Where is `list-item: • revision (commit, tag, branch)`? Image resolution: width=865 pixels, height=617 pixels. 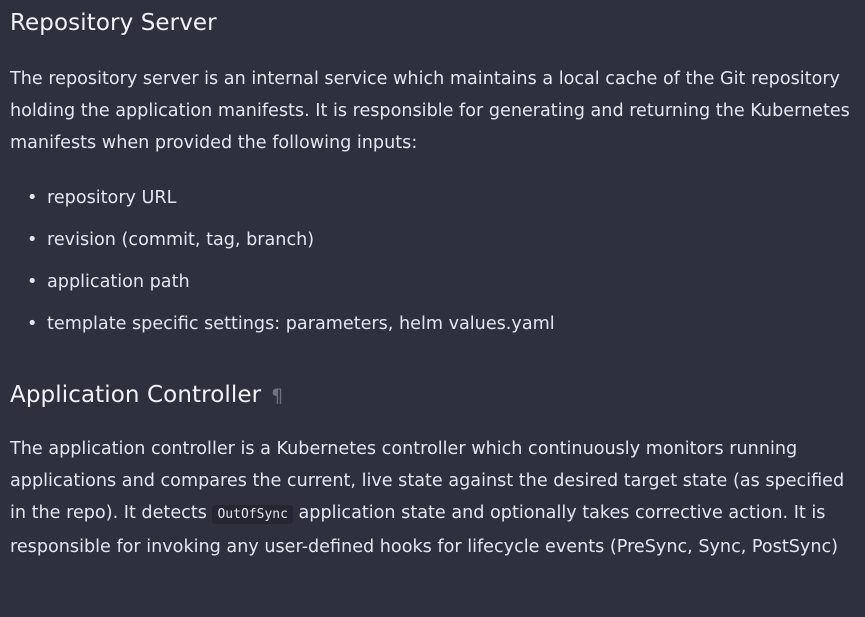
list-item: • revision (commit, tag, branch) is located at coordinates (410, 240).